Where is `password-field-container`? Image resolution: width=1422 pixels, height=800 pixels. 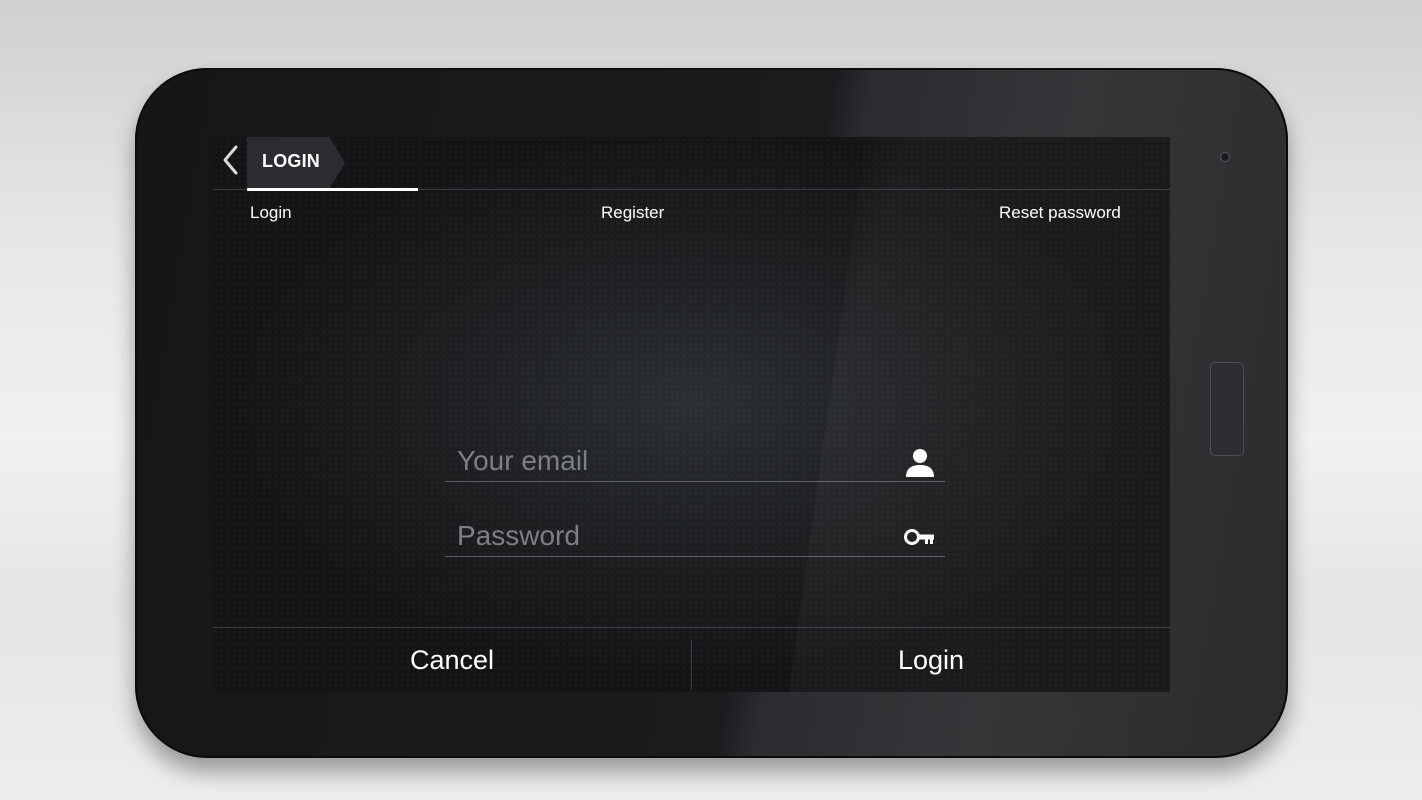 password-field-container is located at coordinates (695, 536).